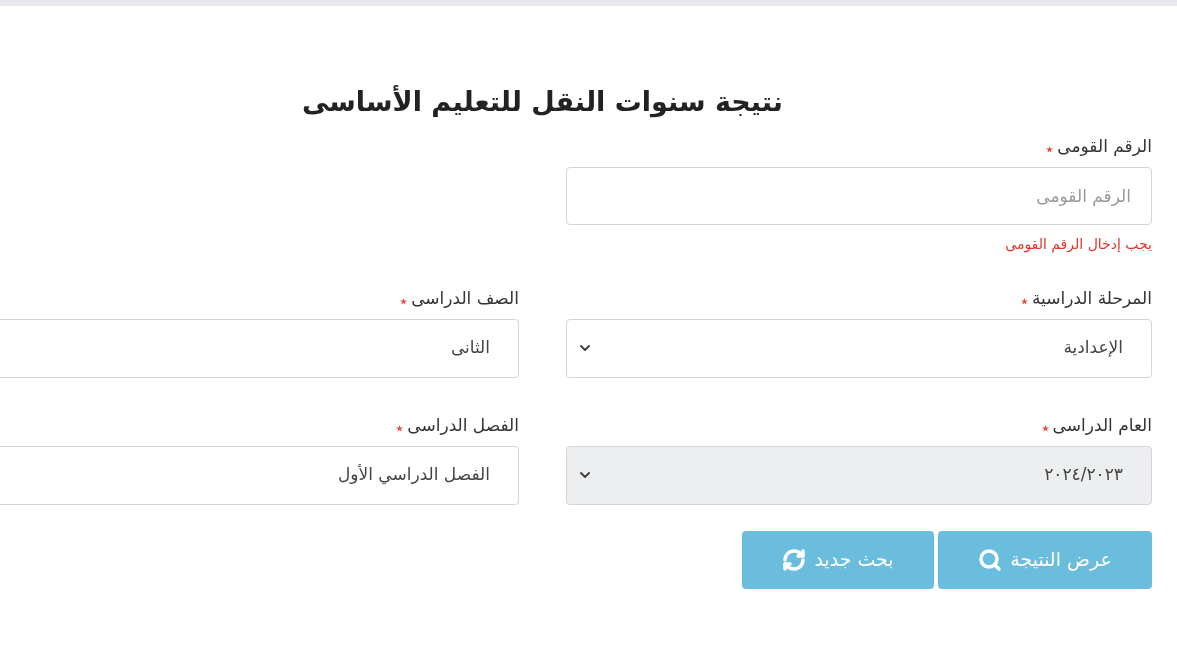 This screenshot has width=1177, height=658. I want to click on input-field: الثانى, so click(259, 348).